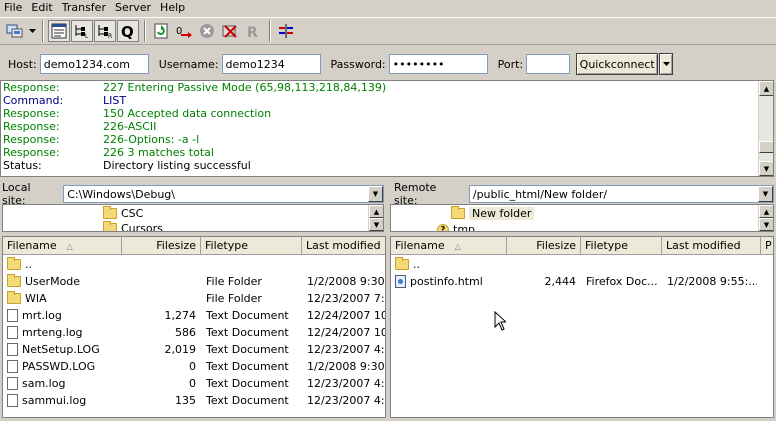  I want to click on text-document-icon, so click(12, 400).